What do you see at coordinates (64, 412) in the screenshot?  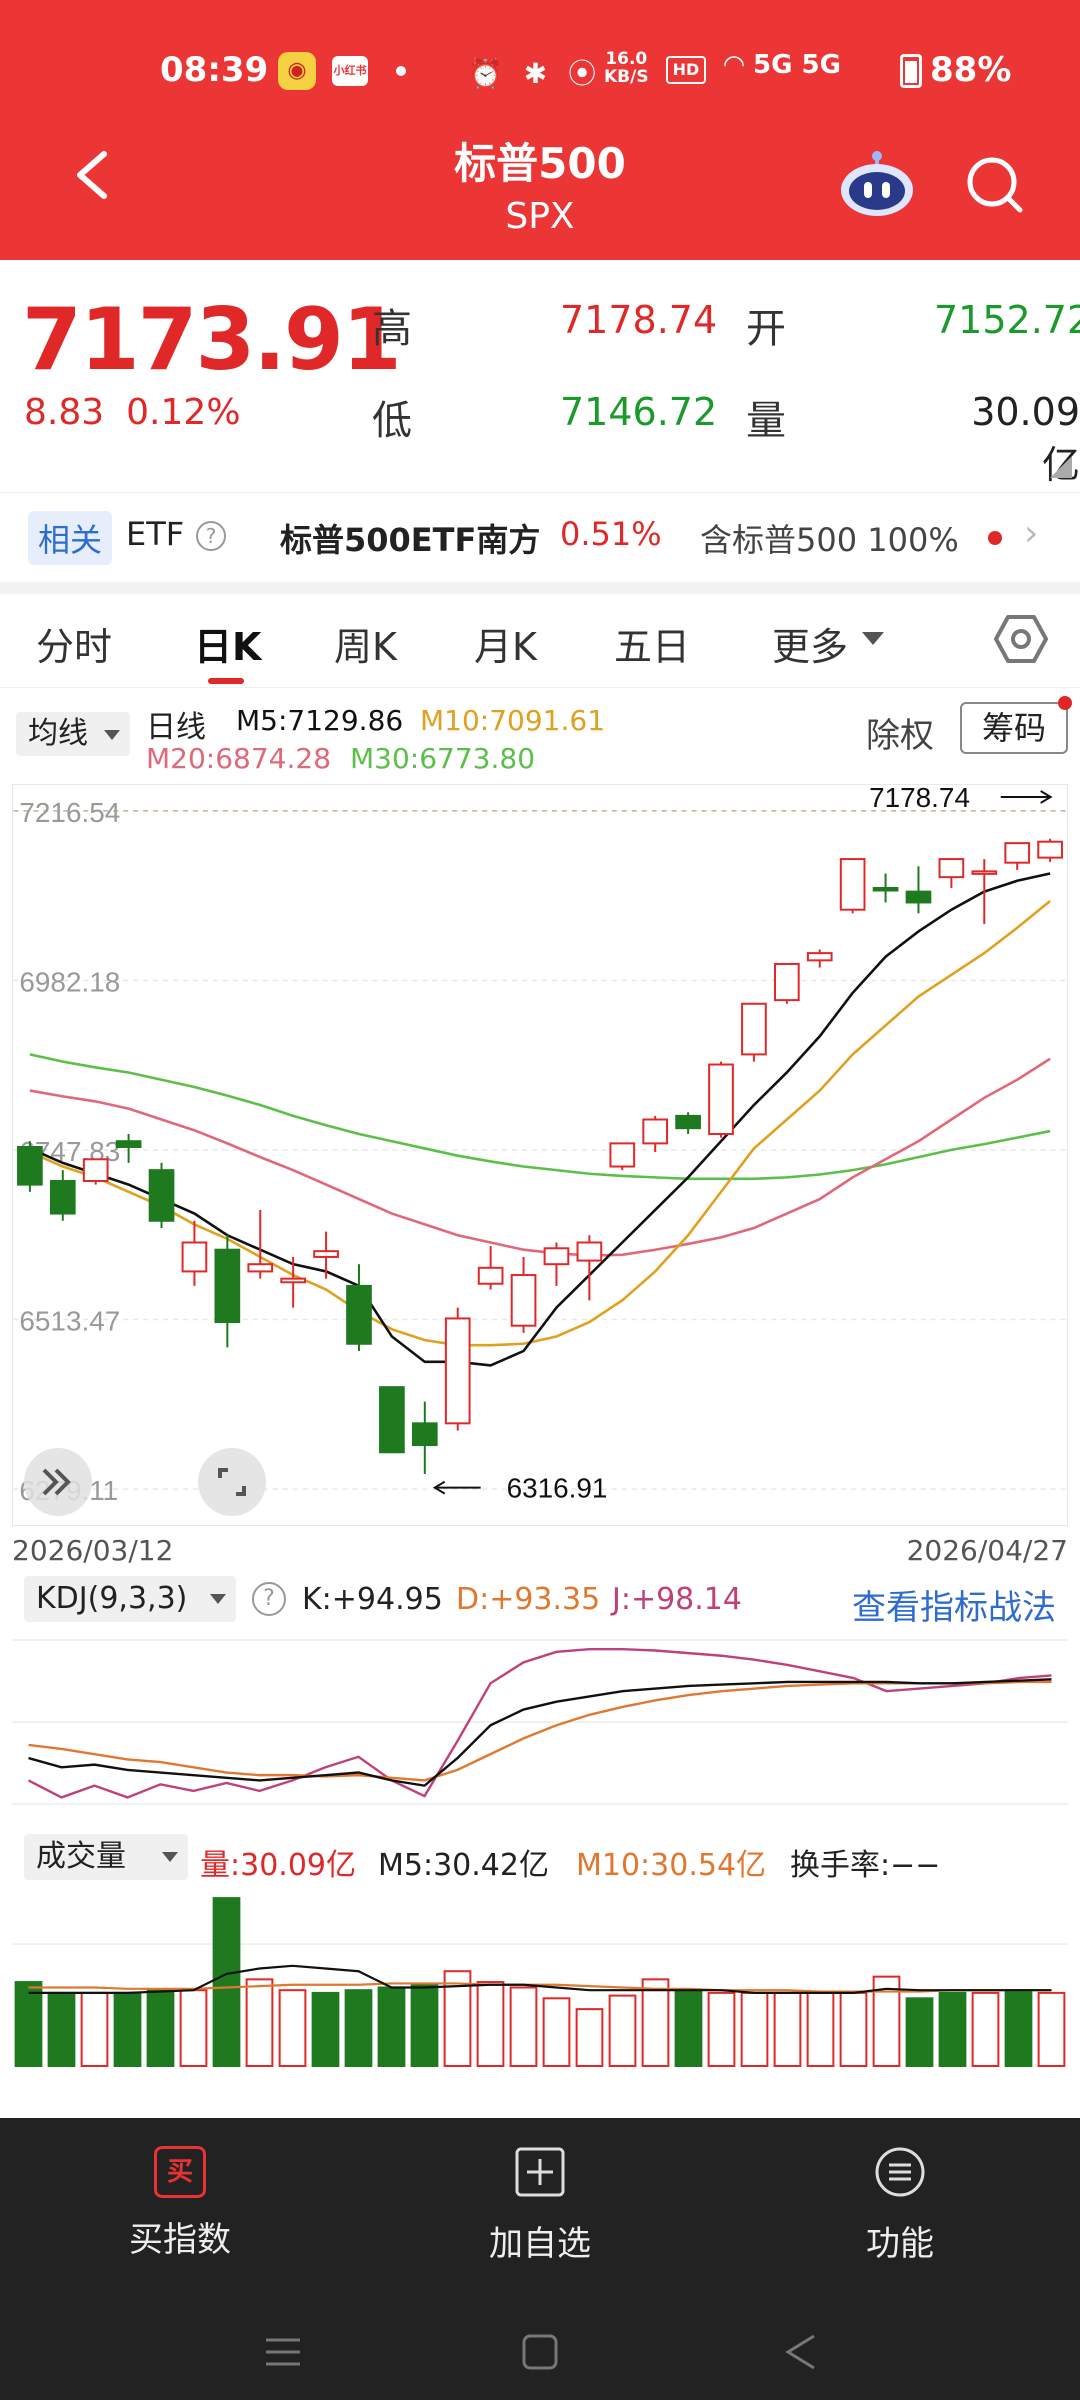 I see `change-value: 8.83` at bounding box center [64, 412].